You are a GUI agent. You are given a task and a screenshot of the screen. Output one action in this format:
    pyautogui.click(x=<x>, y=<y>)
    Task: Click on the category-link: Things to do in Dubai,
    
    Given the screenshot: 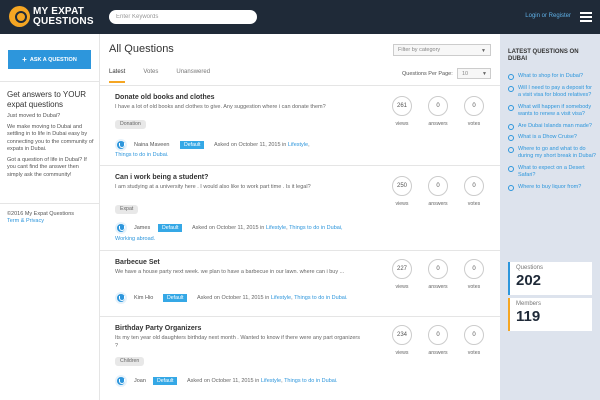 What is the action you would take?
    pyautogui.click(x=316, y=228)
    